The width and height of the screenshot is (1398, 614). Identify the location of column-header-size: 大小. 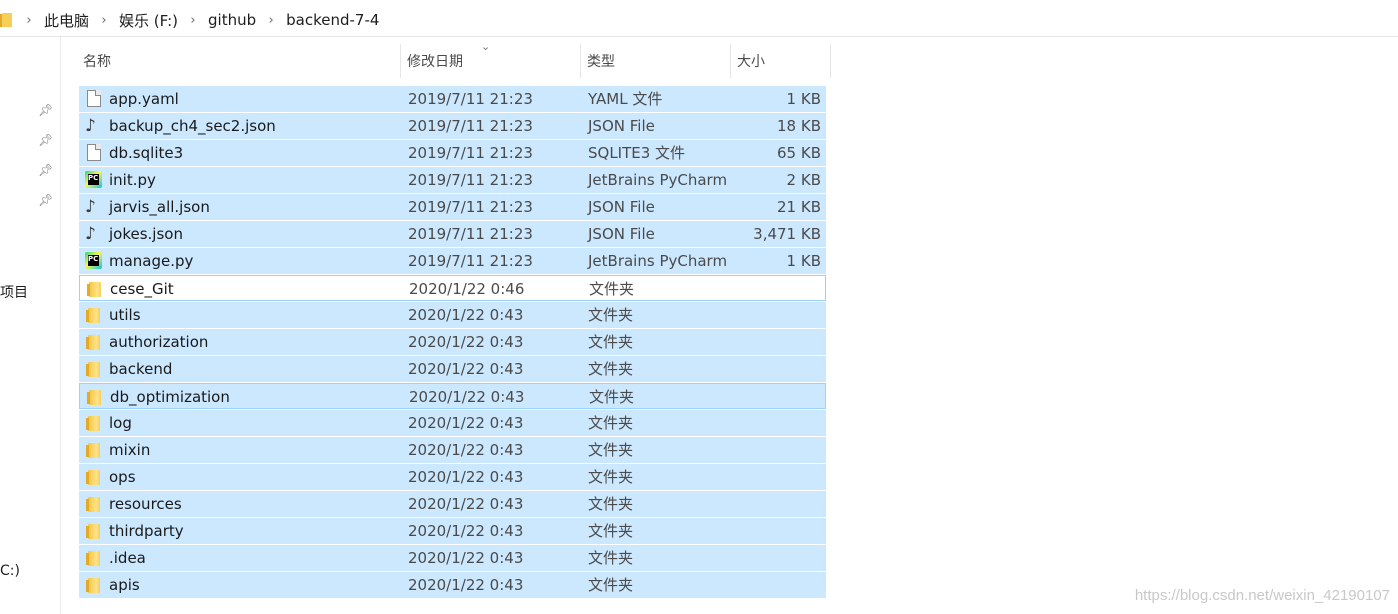
(782, 61).